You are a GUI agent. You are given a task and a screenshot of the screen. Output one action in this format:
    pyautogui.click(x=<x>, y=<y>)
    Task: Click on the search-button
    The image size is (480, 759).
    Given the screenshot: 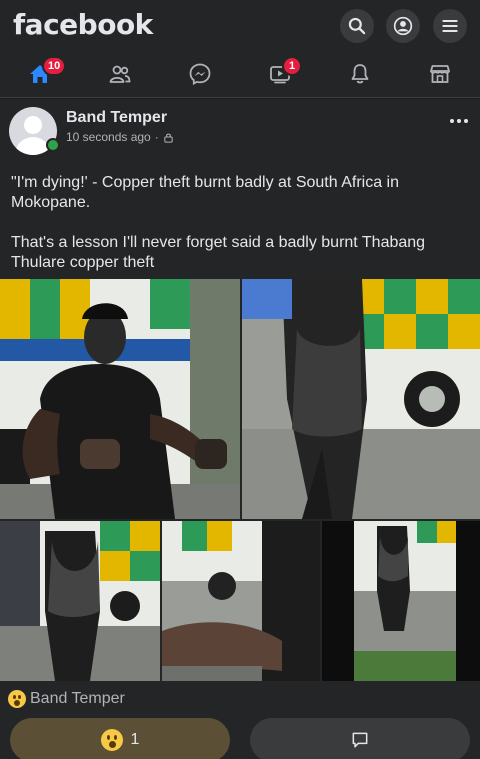 What is the action you would take?
    pyautogui.click(x=357, y=26)
    